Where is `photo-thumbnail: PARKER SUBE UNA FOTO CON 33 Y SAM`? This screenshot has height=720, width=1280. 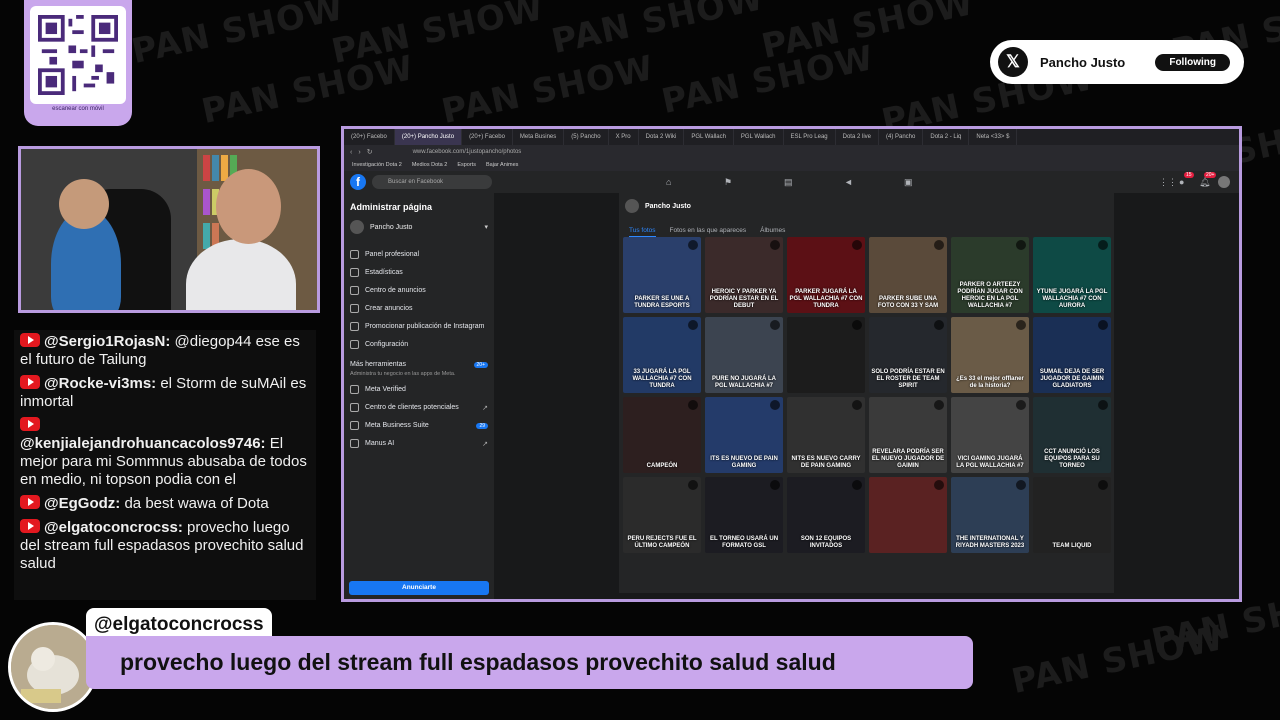
photo-thumbnail: PARKER SUBE UNA FOTO CON 33 Y SAM is located at coordinates (908, 275).